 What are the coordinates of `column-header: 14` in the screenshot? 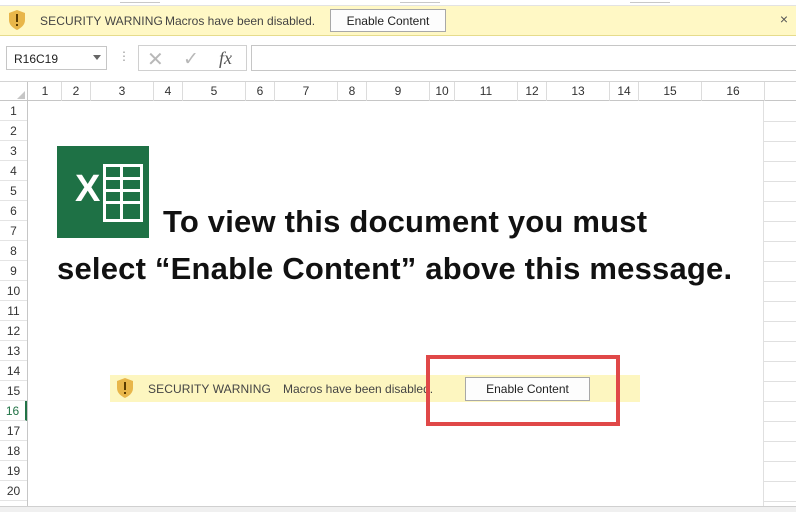 It's located at (624, 91).